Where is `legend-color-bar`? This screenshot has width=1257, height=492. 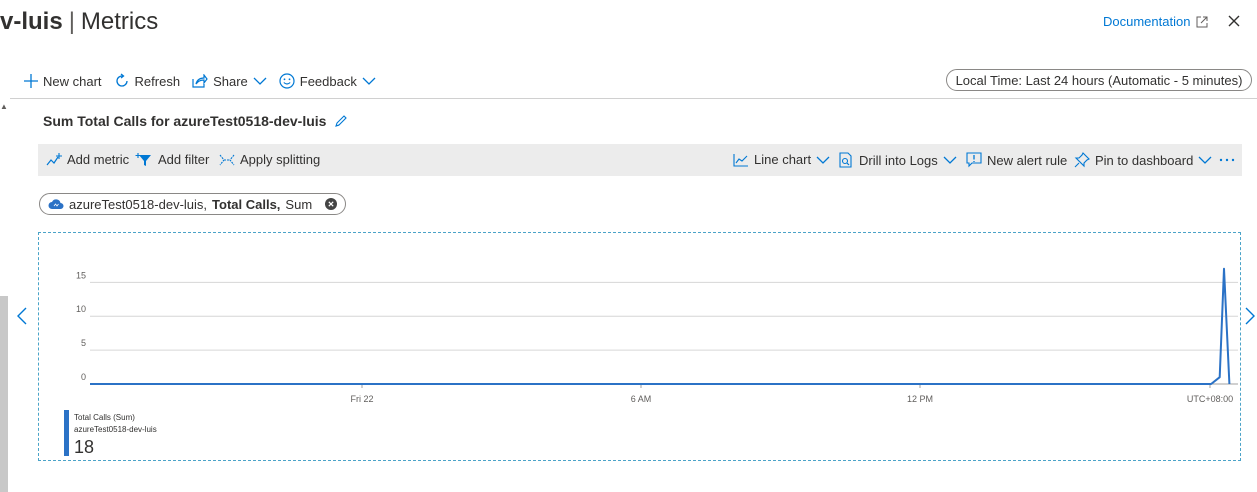
legend-color-bar is located at coordinates (66, 433).